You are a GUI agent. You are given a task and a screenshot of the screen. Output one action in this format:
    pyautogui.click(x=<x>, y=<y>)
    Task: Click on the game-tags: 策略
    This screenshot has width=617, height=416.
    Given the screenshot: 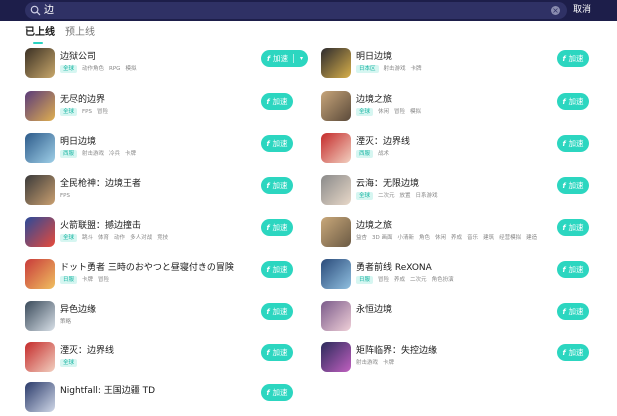 What is the action you would take?
    pyautogui.click(x=68, y=323)
    